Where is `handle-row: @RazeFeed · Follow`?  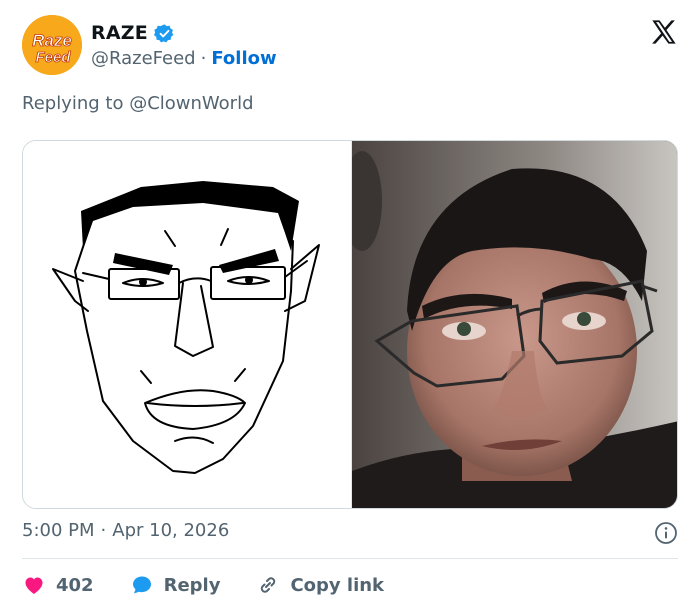 handle-row: @RazeFeed · Follow is located at coordinates (184, 58).